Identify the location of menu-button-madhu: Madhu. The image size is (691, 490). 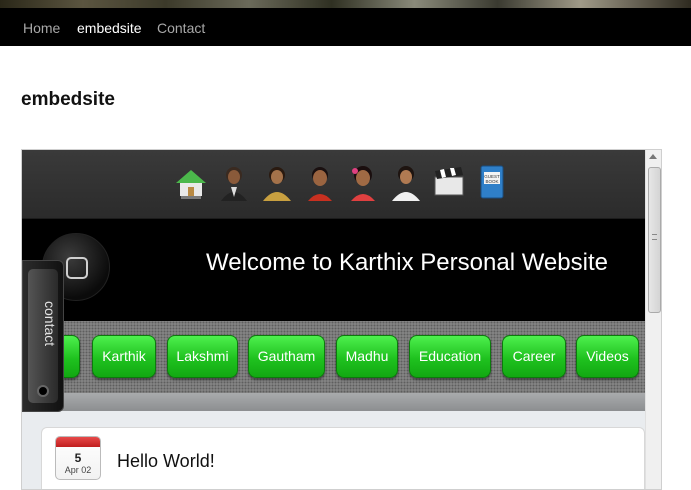
(367, 356).